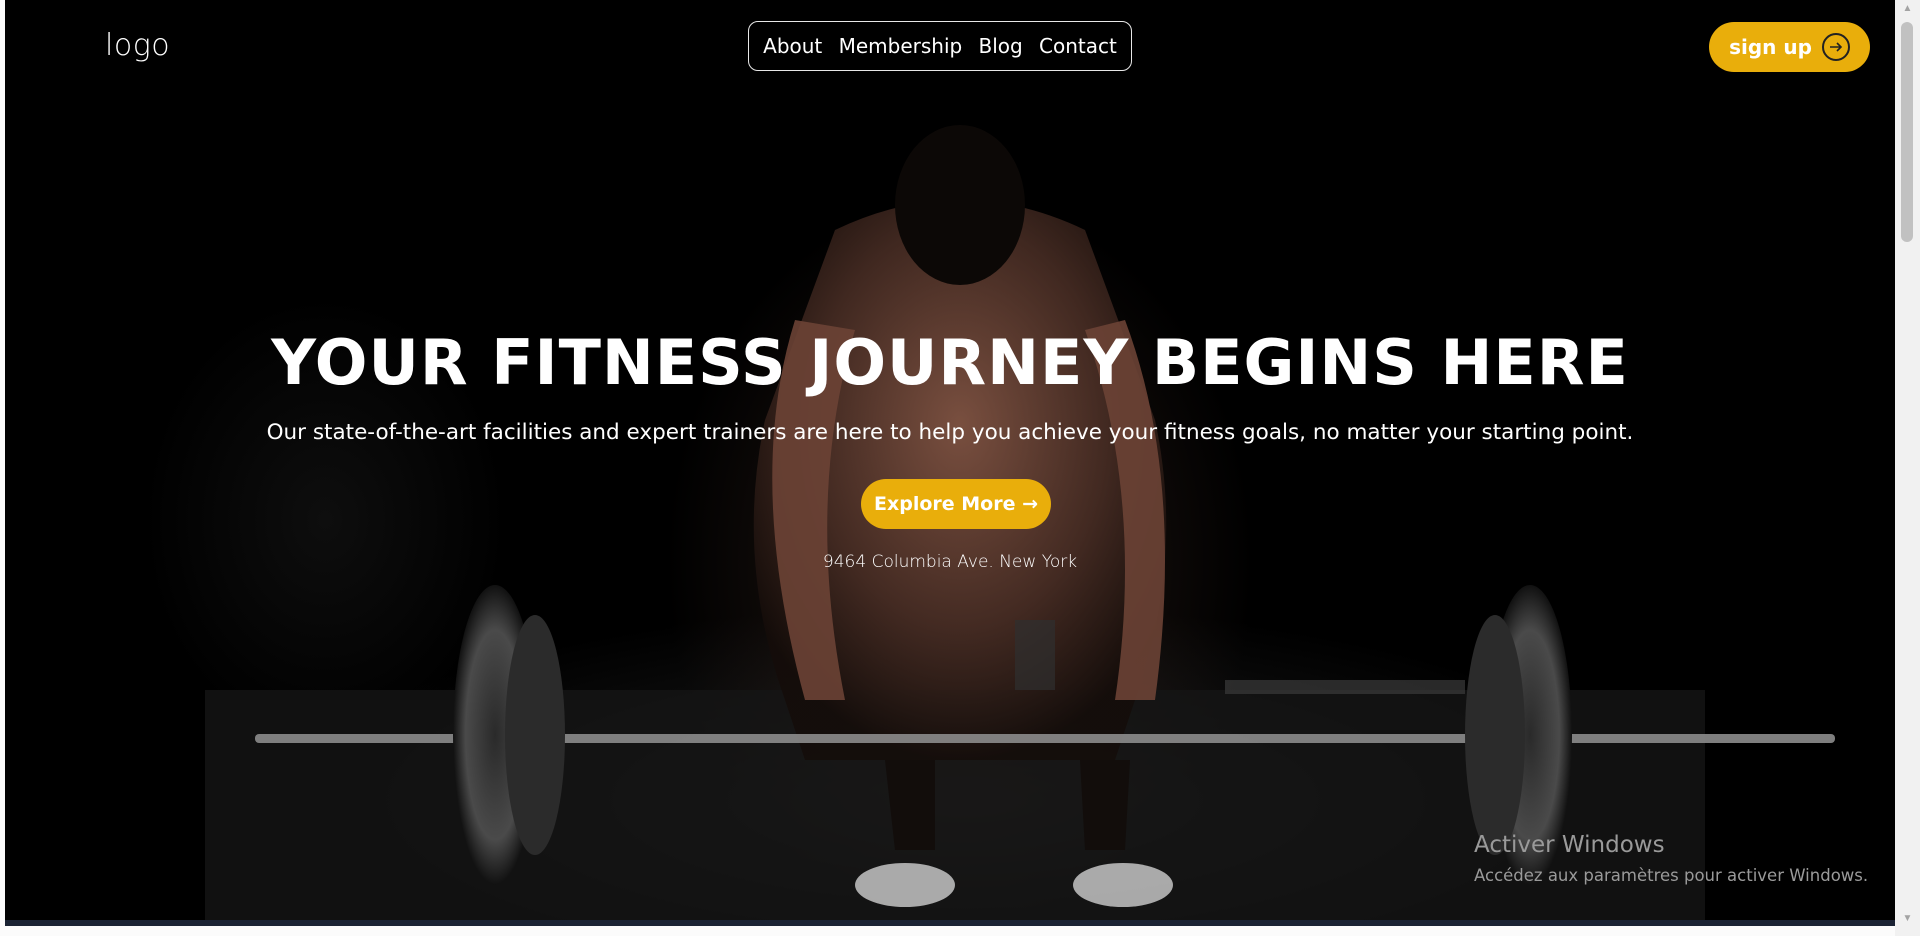 Image resolution: width=1920 pixels, height=936 pixels. Describe the element at coordinates (1907, 8) in the screenshot. I see `scroll-up-arrow-icon: ▲` at that location.